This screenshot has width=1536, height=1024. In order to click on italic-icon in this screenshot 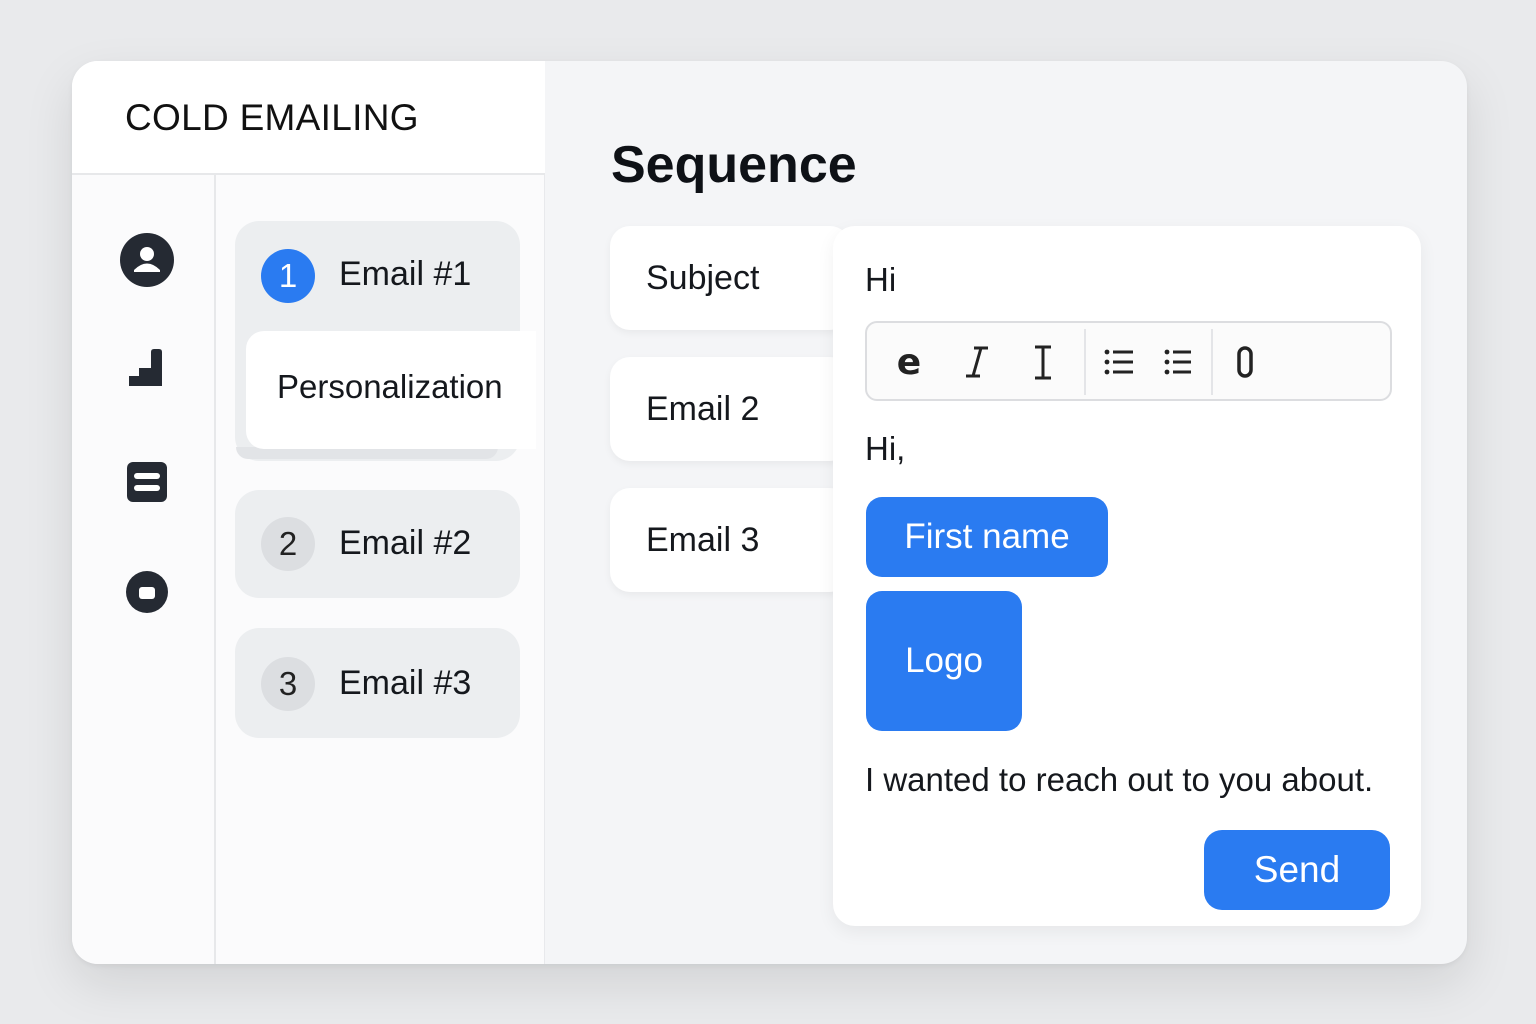, I will do `click(977, 362)`.